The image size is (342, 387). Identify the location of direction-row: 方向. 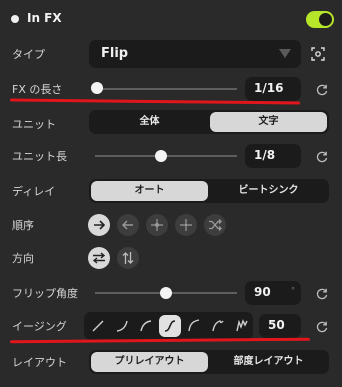
(171, 258).